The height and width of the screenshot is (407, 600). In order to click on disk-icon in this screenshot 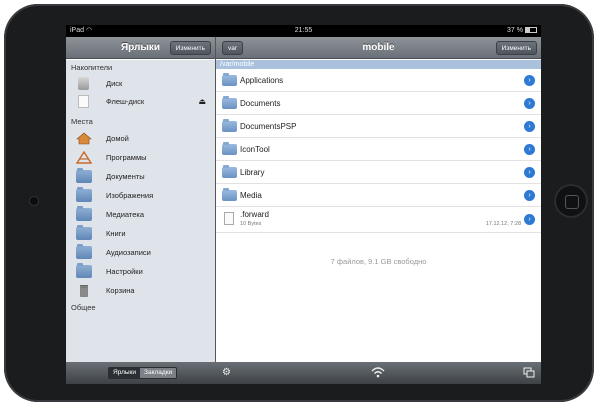, I will do `click(83, 83)`.